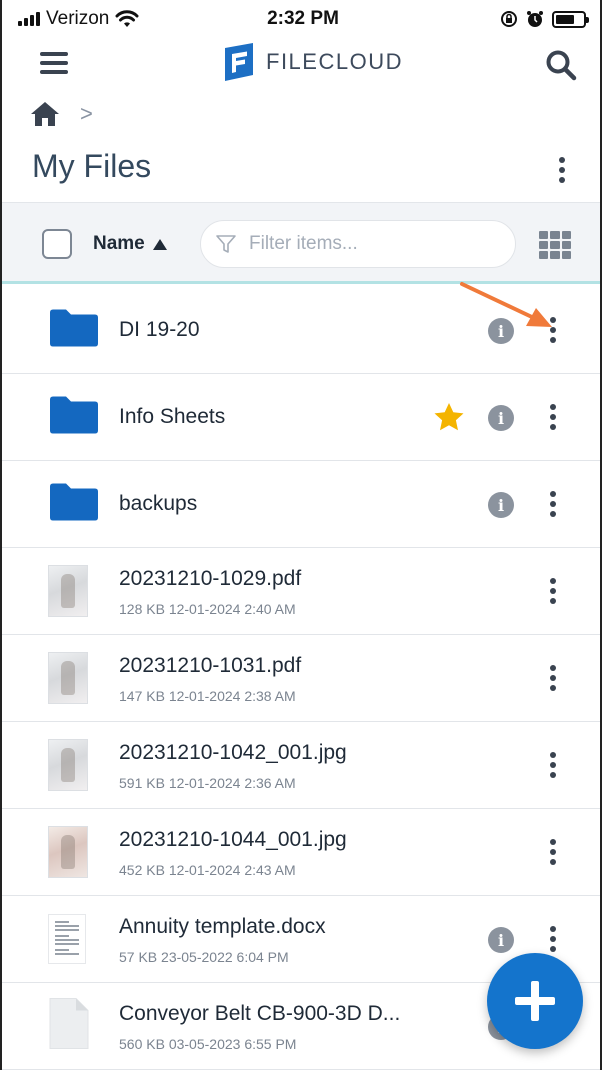  Describe the element at coordinates (222, 926) in the screenshot. I see `file-name: Annuity template.docx` at that location.